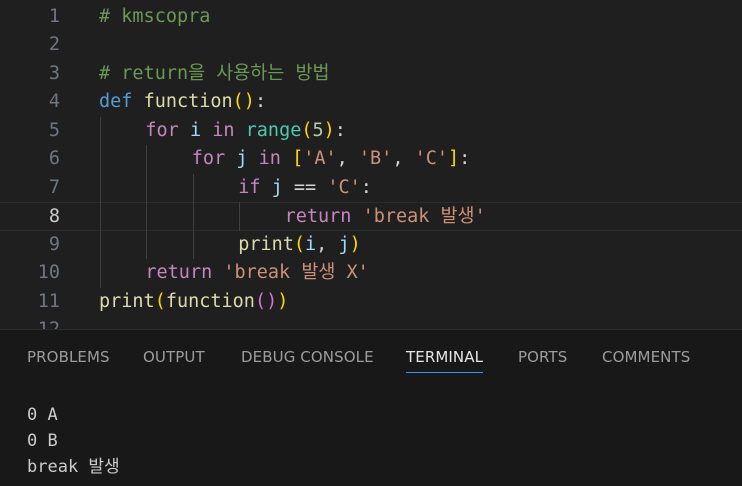  Describe the element at coordinates (30, 322) in the screenshot. I see `line-number: 12` at that location.